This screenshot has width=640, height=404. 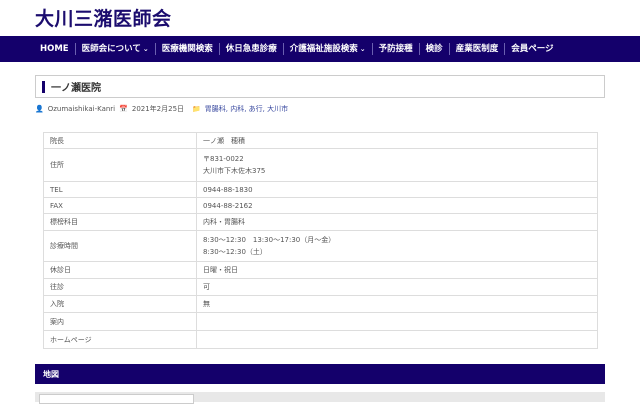 What do you see at coordinates (223, 159) in the screenshot?
I see `value-line: 〒831-0022` at bounding box center [223, 159].